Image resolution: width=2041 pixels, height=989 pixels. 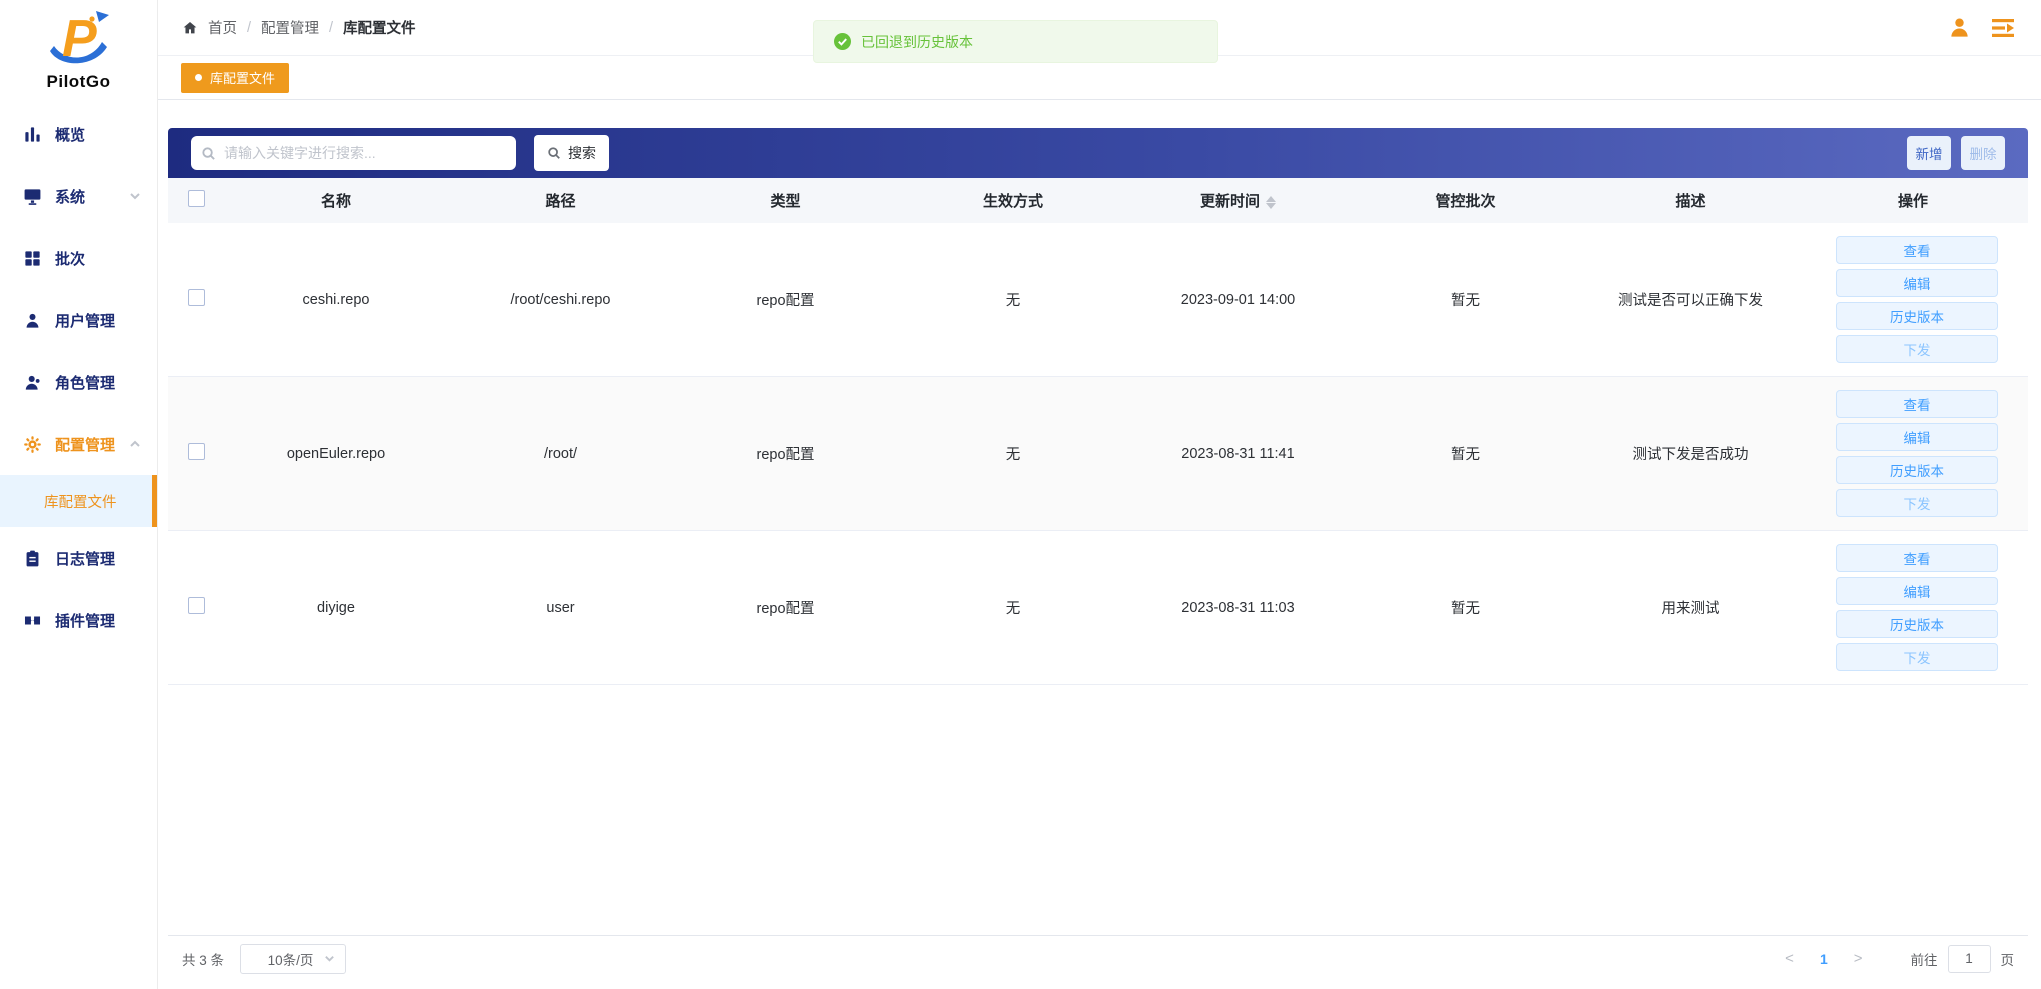 I want to click on goto-page-input, so click(x=1969, y=958).